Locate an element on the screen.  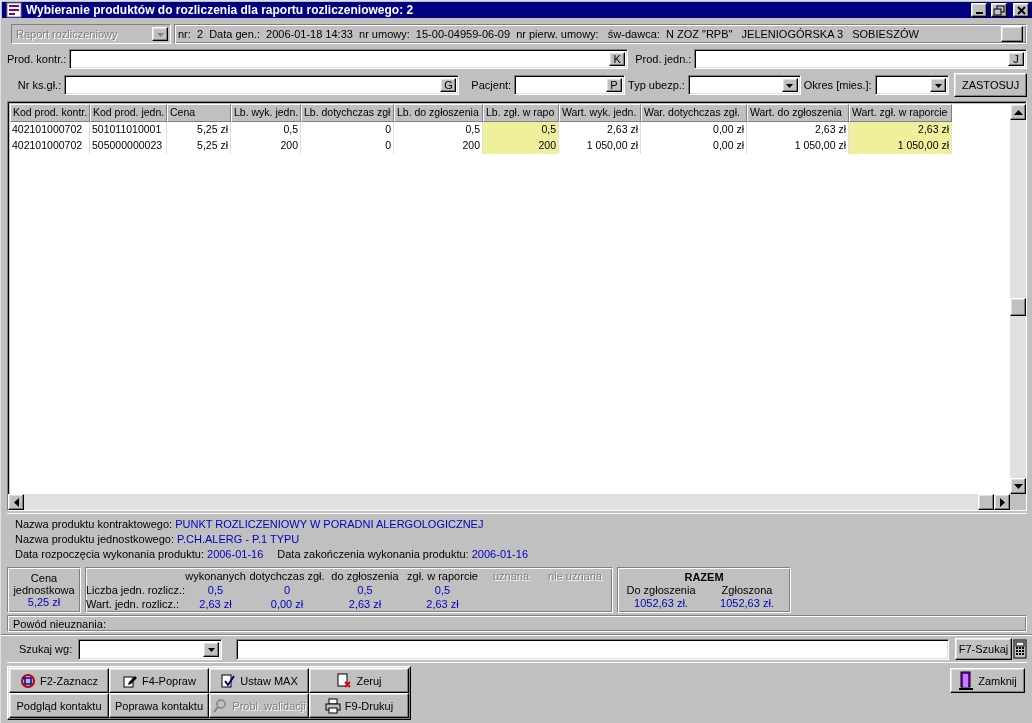
action-button: Zeruj is located at coordinates (359, 680).